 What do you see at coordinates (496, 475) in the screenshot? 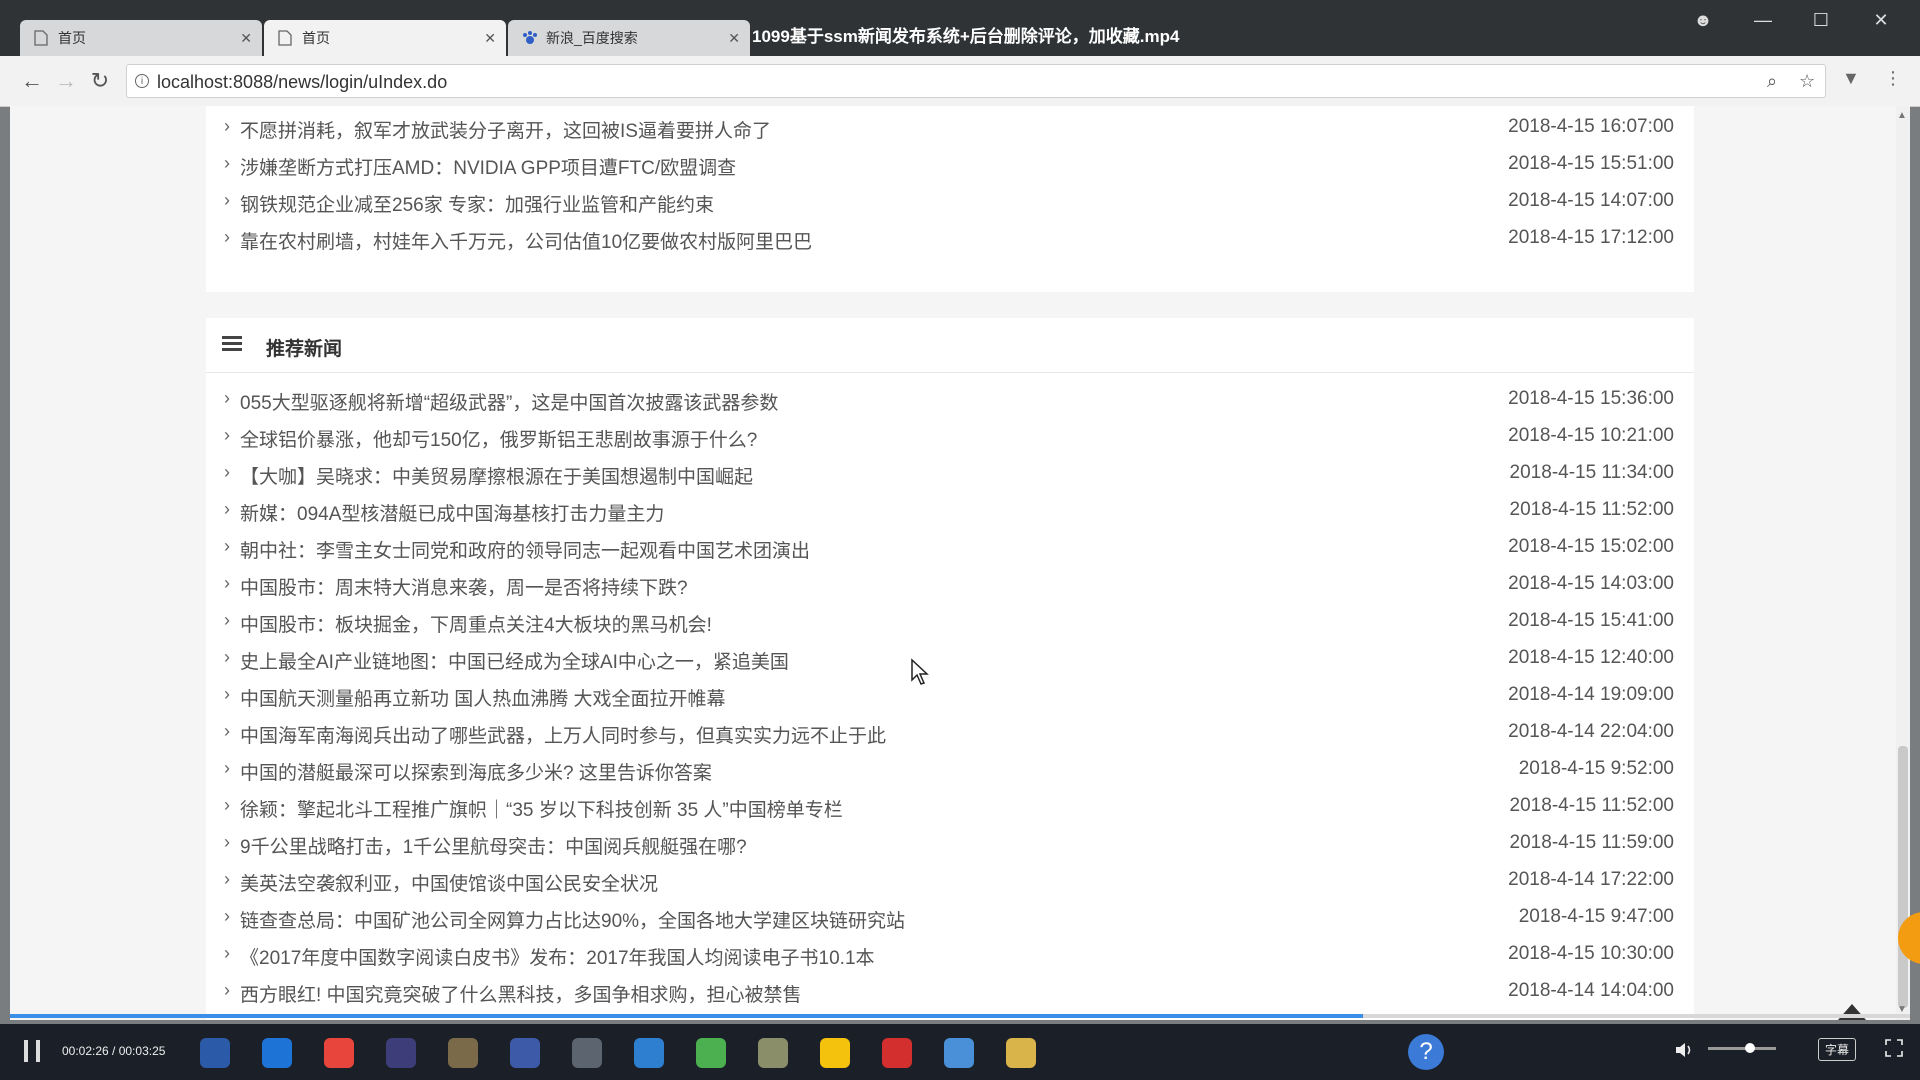
I see `news-title-link: 【大咖】吴晓求：中美贸易摩擦根源在于美国想遏制中国崛起` at bounding box center [496, 475].